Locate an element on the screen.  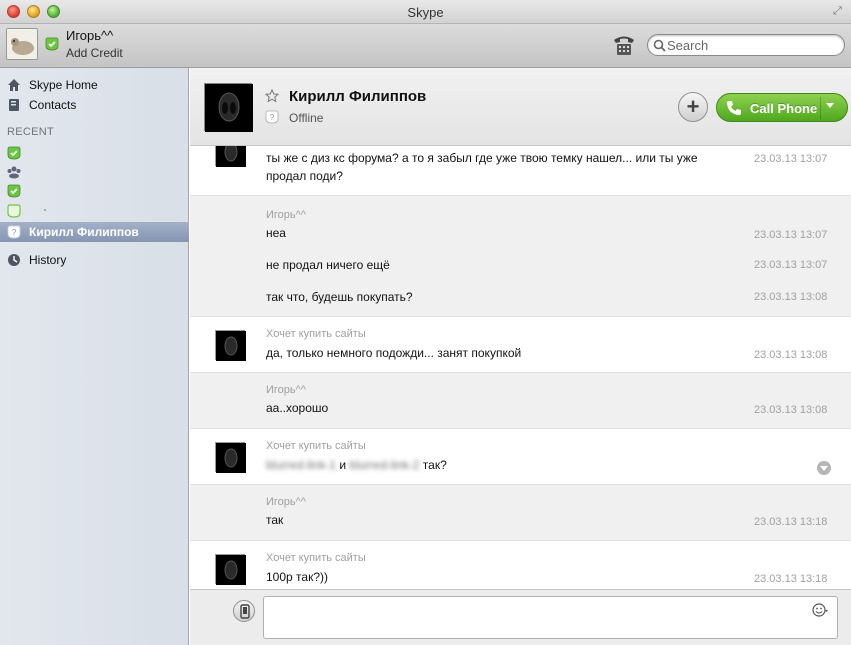
sidebar-item-history: History is located at coordinates (94, 260).